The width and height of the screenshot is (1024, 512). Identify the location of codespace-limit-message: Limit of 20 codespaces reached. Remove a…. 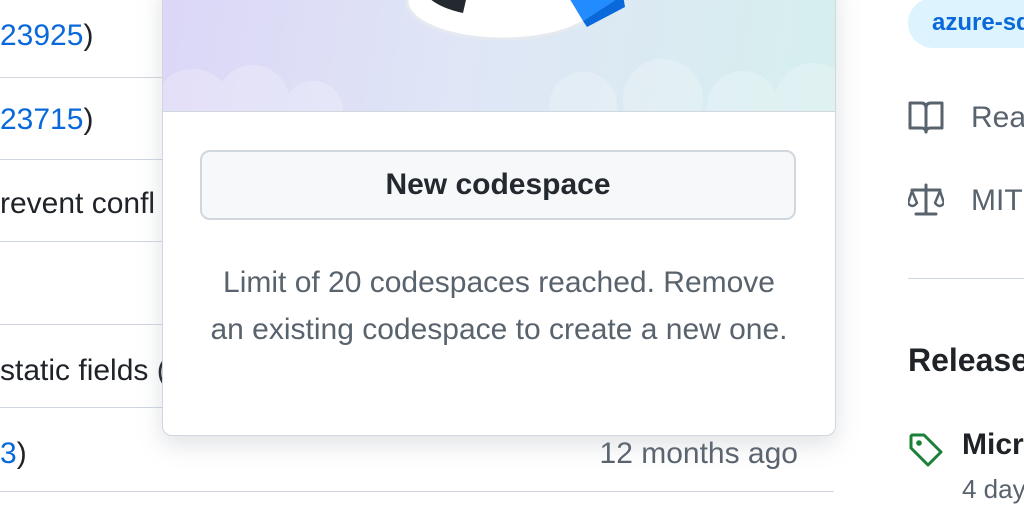
(499, 306).